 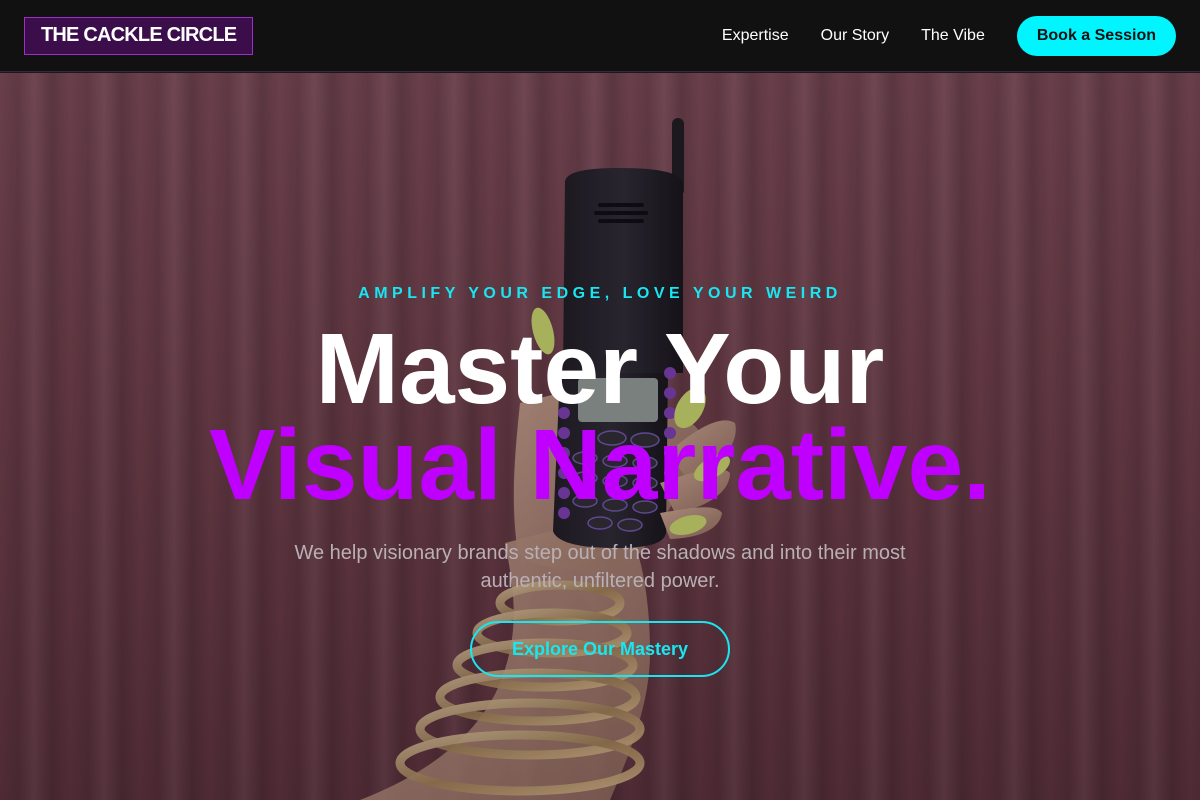 What do you see at coordinates (139, 35) in the screenshot?
I see `brand-logo: THE CACKLE CIRCLE` at bounding box center [139, 35].